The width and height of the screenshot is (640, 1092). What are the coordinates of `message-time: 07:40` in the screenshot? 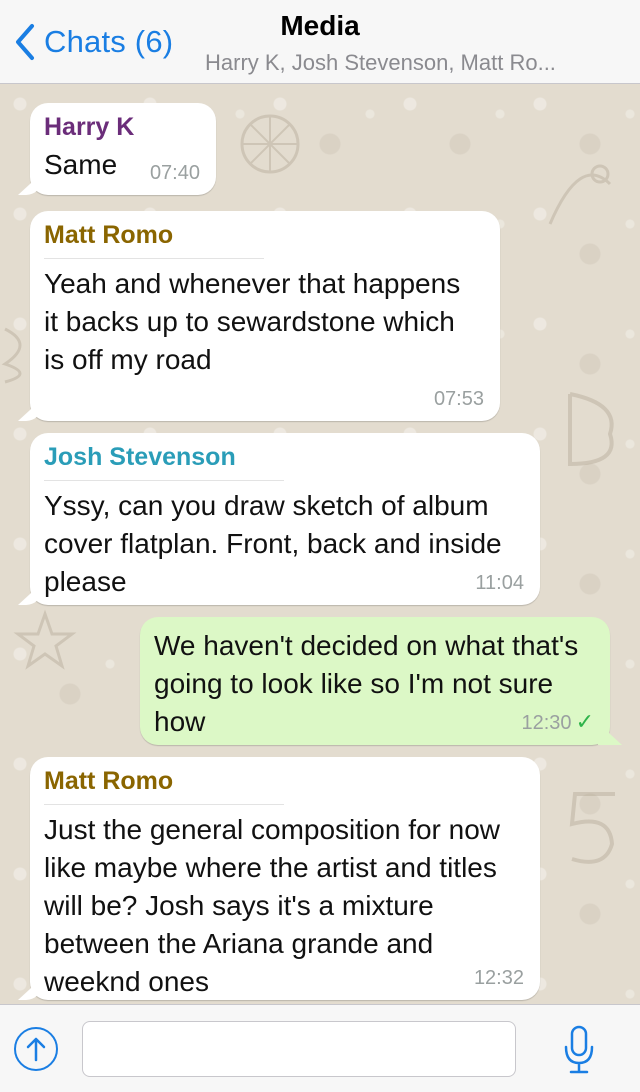 It's located at (174, 173).